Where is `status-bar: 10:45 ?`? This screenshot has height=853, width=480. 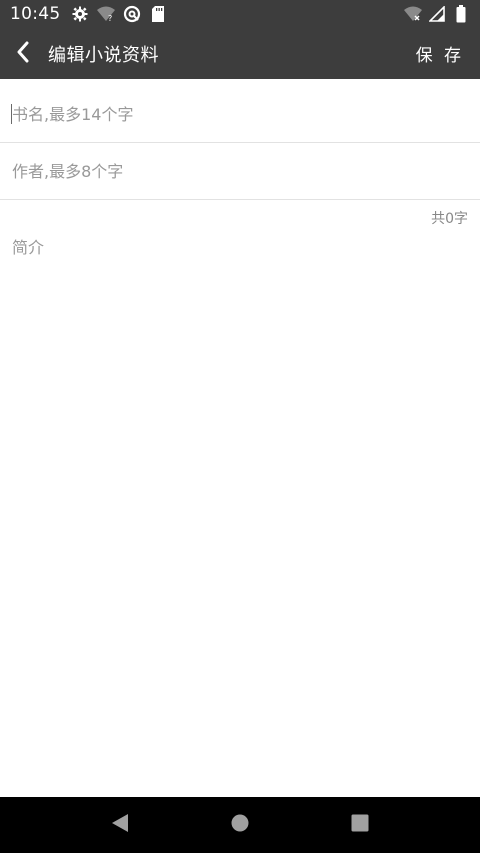
status-bar: 10:45 ? is located at coordinates (240, 14).